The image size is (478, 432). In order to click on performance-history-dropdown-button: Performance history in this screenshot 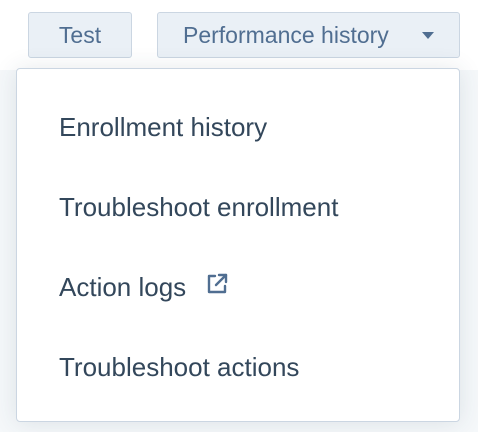, I will do `click(308, 35)`.